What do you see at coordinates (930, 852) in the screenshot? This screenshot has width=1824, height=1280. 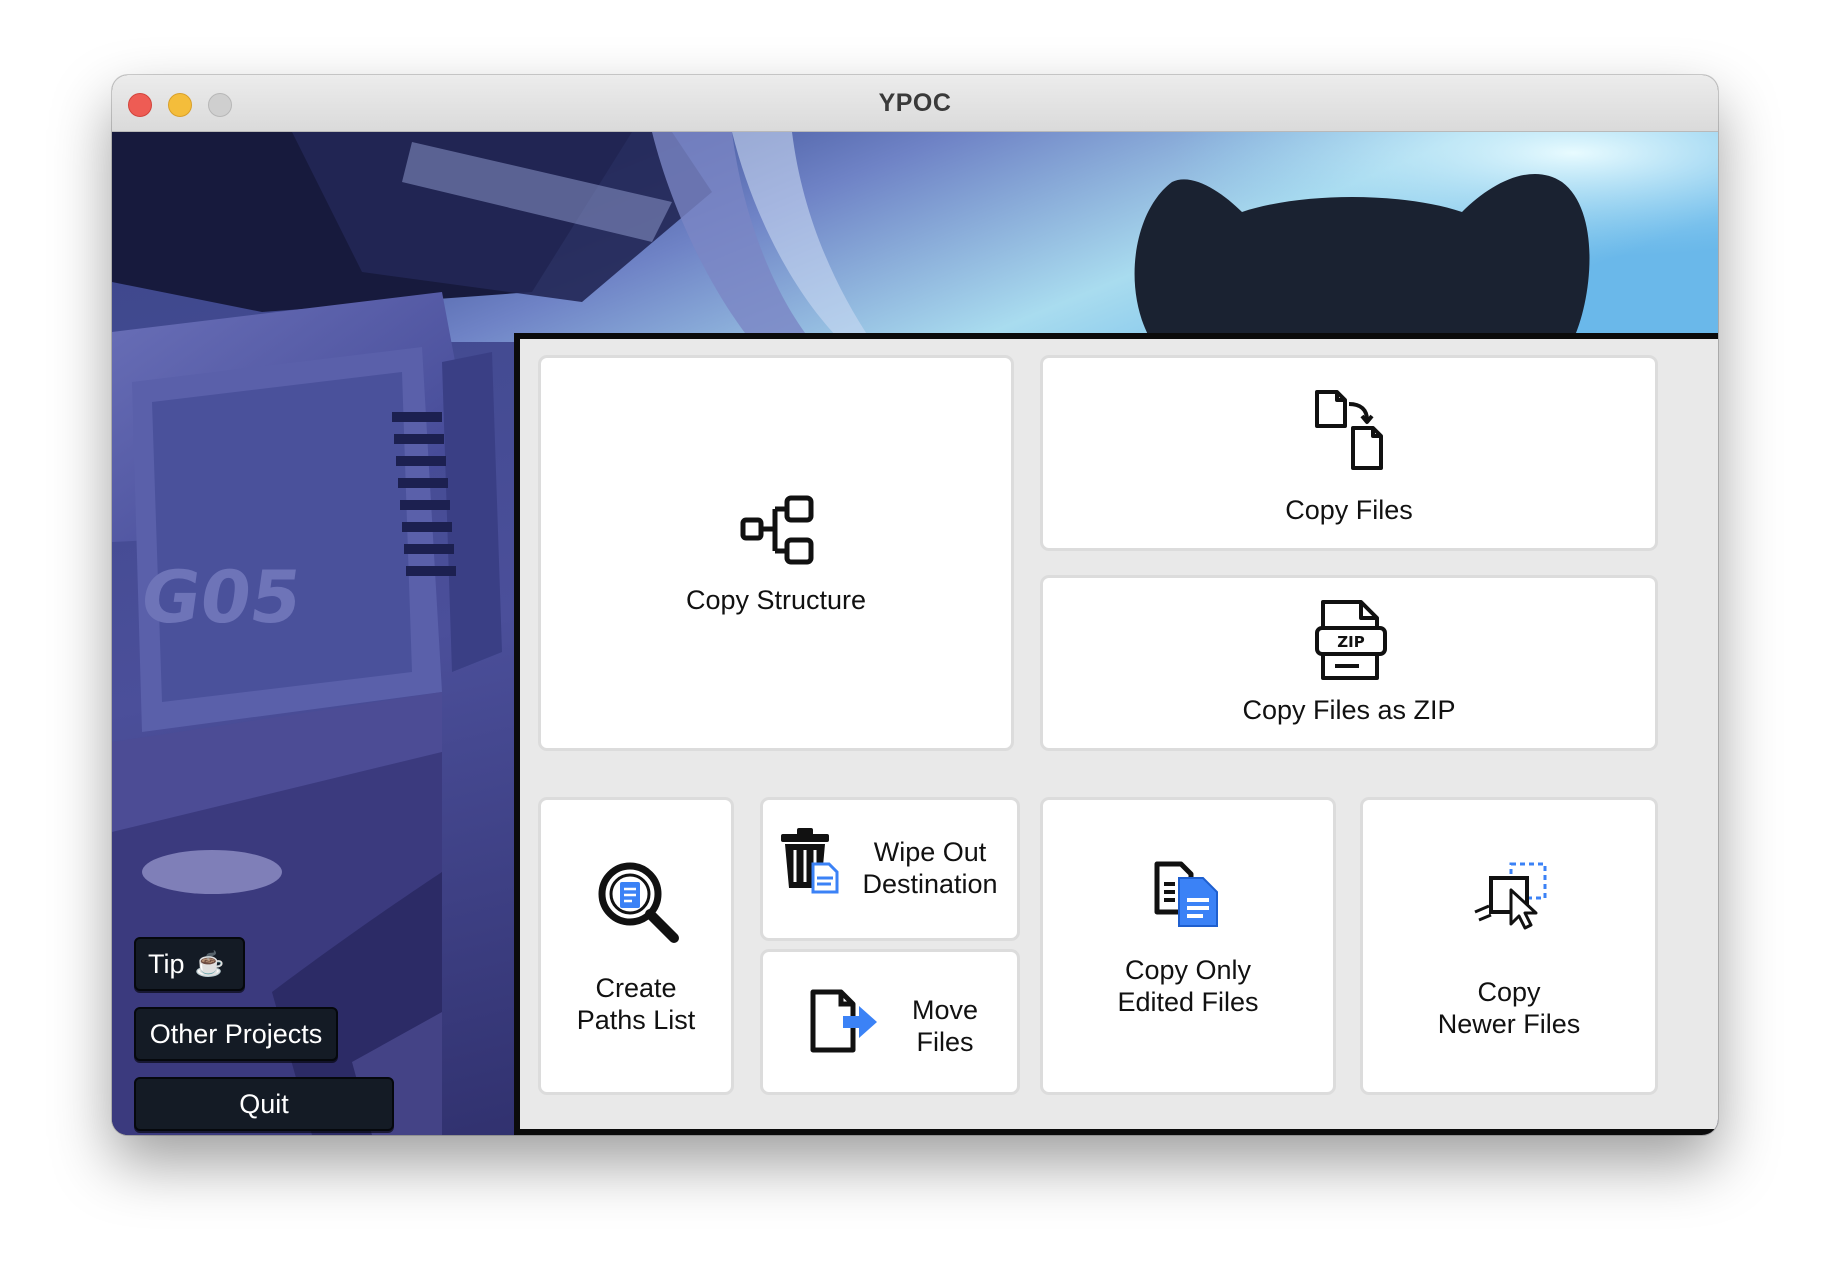 I see `wipe-out-destination-label-line1: Wipe Out` at bounding box center [930, 852].